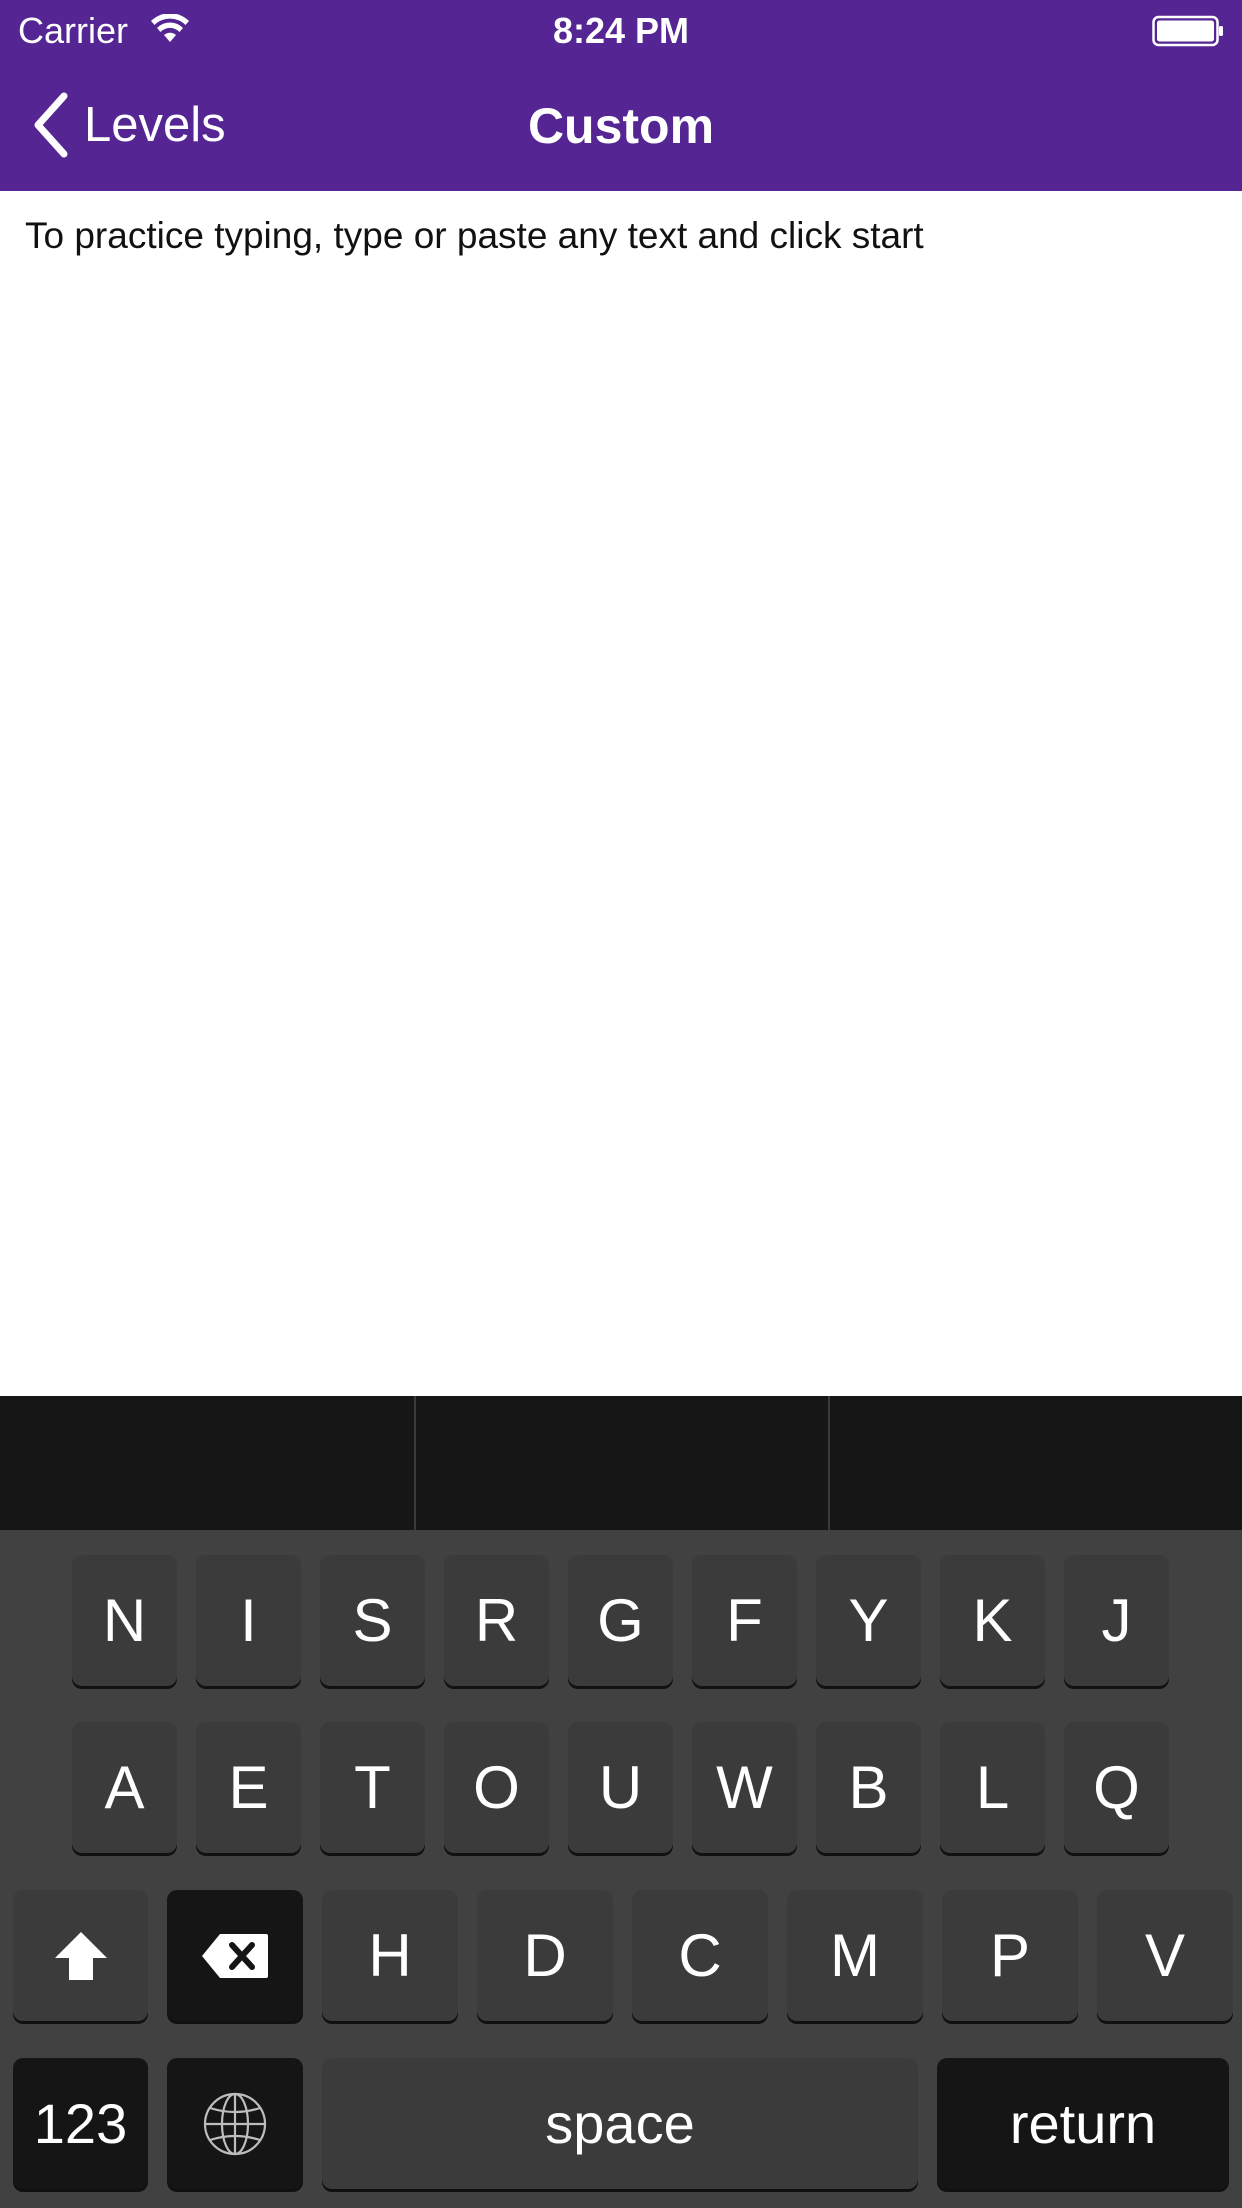  What do you see at coordinates (80, 2123) in the screenshot?
I see `numbers-key: 123` at bounding box center [80, 2123].